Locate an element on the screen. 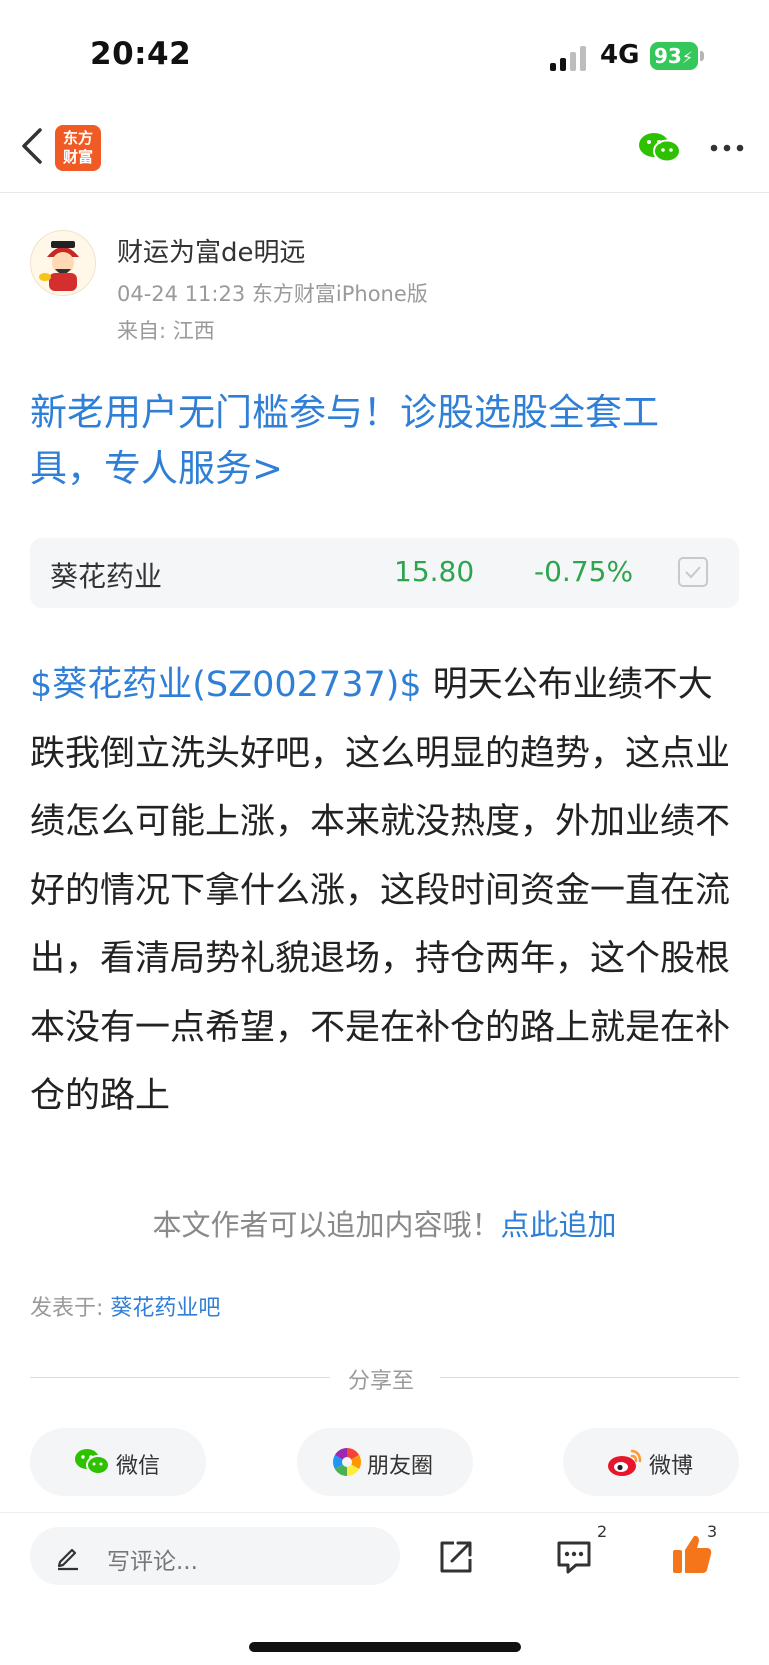 This screenshot has width=769, height=1665. share-weibo-label: 微博 is located at coordinates (671, 1466).